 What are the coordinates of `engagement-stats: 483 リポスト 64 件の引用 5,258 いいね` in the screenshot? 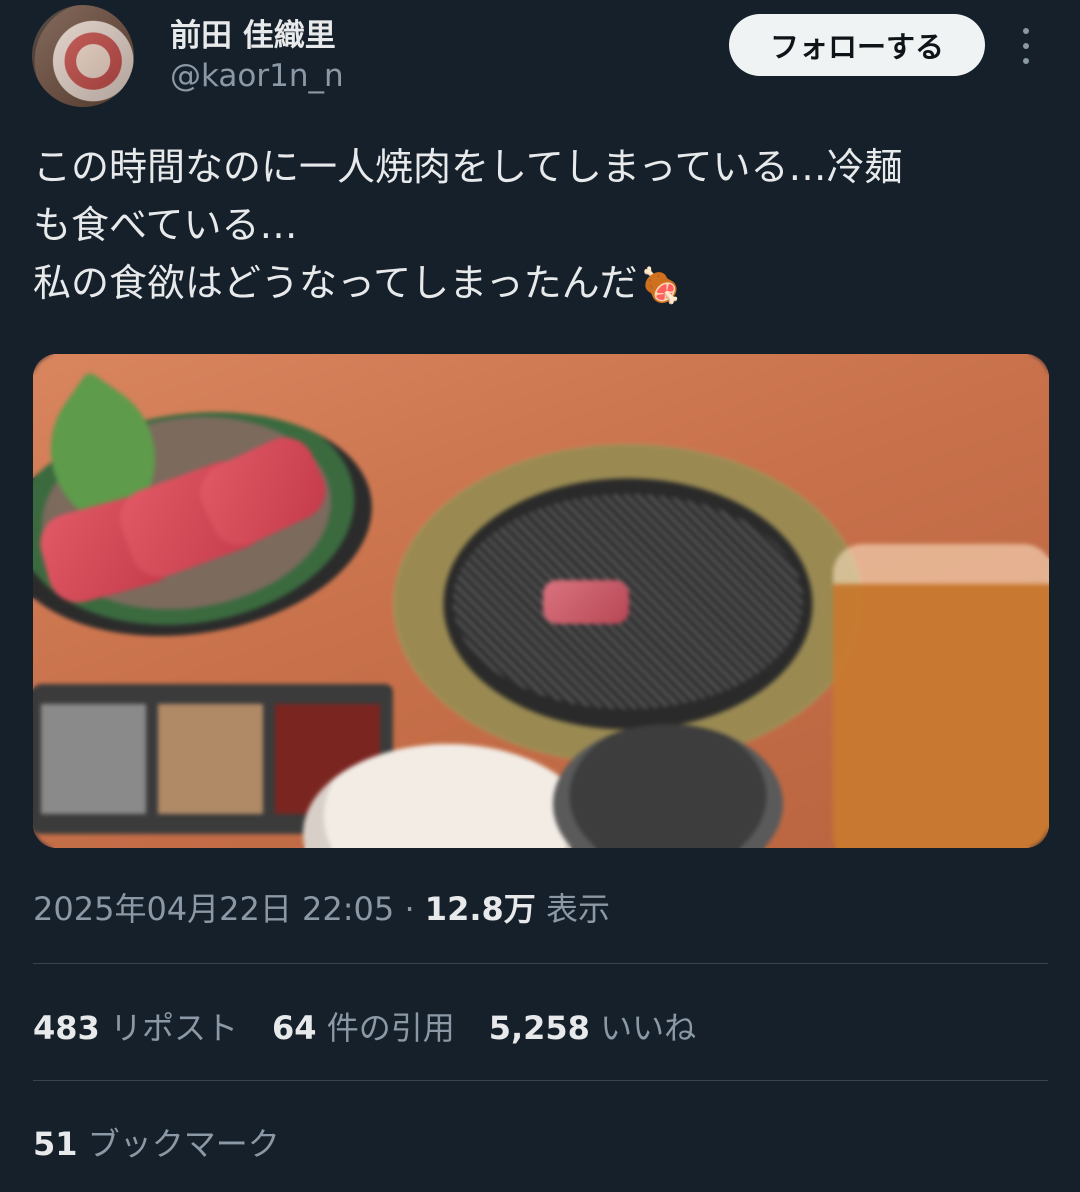 It's located at (364, 1026).